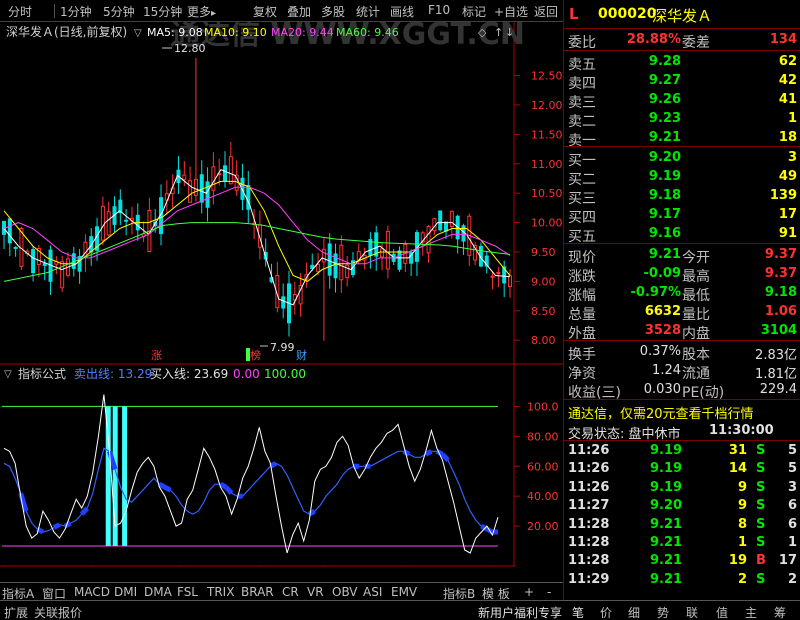 Image resolution: width=800 pixels, height=620 pixels. What do you see at coordinates (682, 138) in the screenshot?
I see `sell-level-row: 卖一 9.21 18` at bounding box center [682, 138].